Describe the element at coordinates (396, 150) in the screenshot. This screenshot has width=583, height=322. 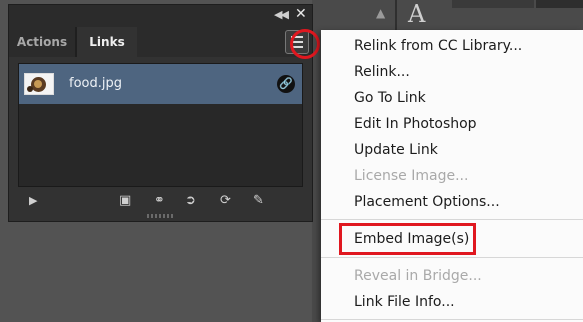
I see `menu-item-update-link: Update Link` at that location.